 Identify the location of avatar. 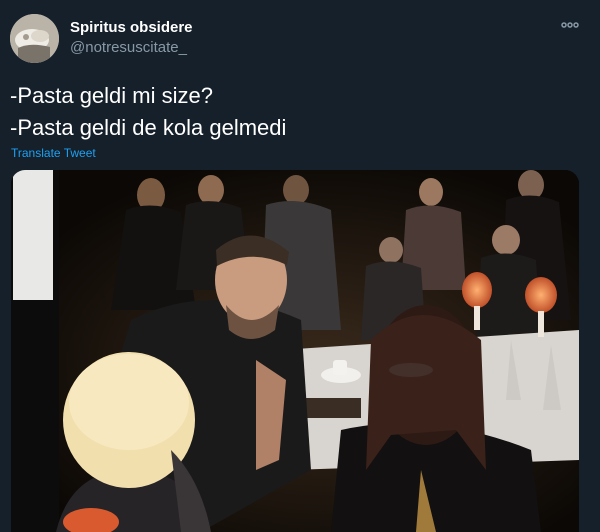
(34, 38).